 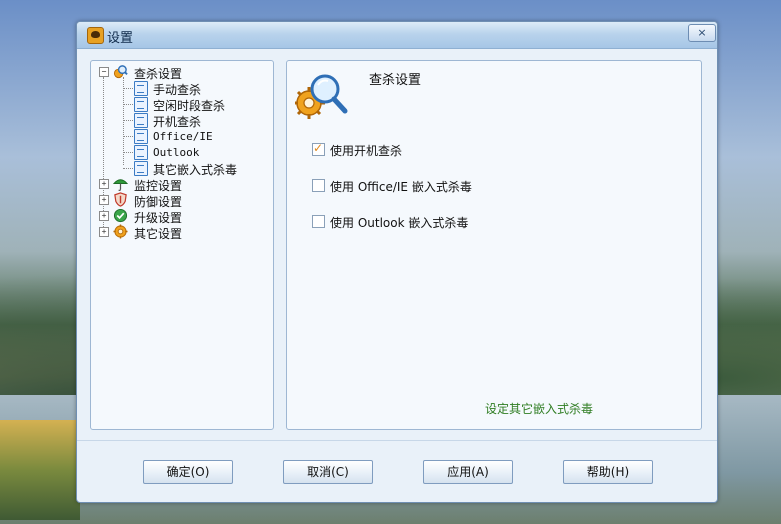 I want to click on tree-item-outlook: Outlook, so click(x=181, y=152).